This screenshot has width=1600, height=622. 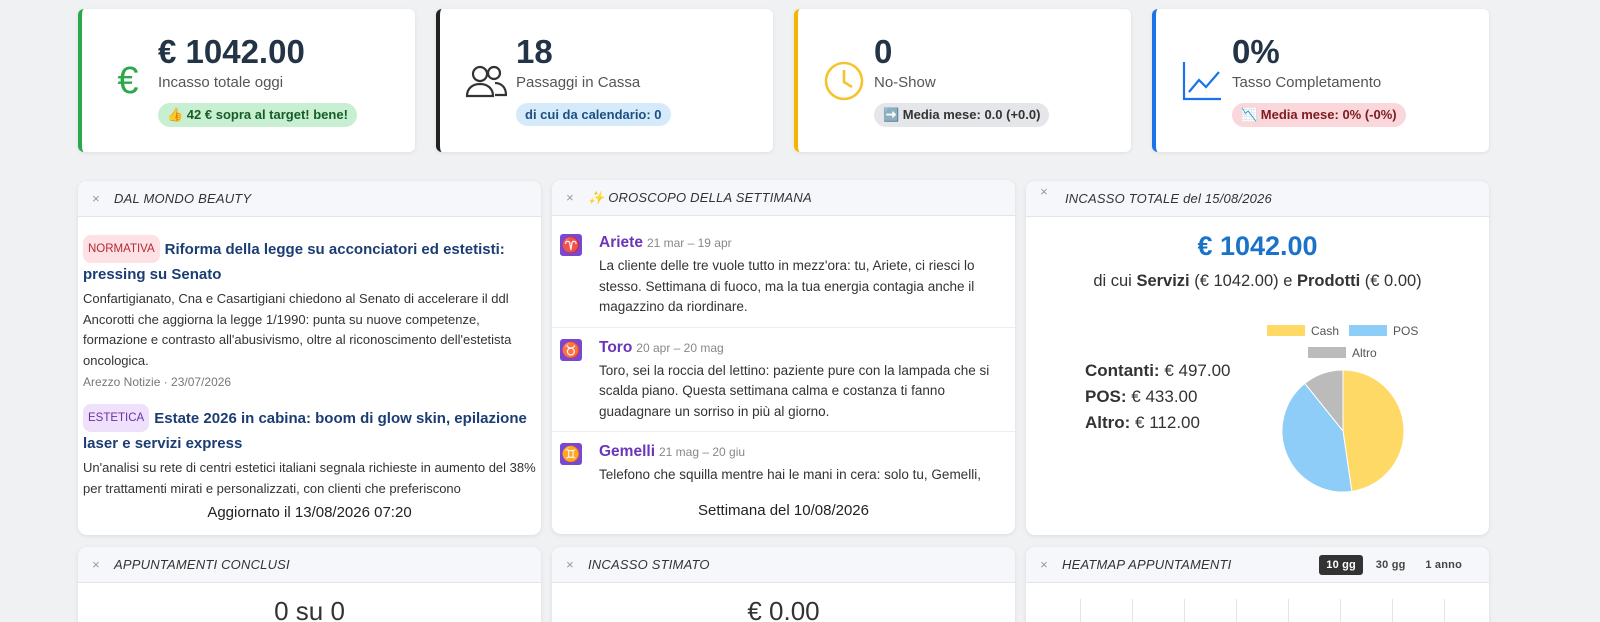 I want to click on gemini-icon: ♊, so click(x=571, y=454).